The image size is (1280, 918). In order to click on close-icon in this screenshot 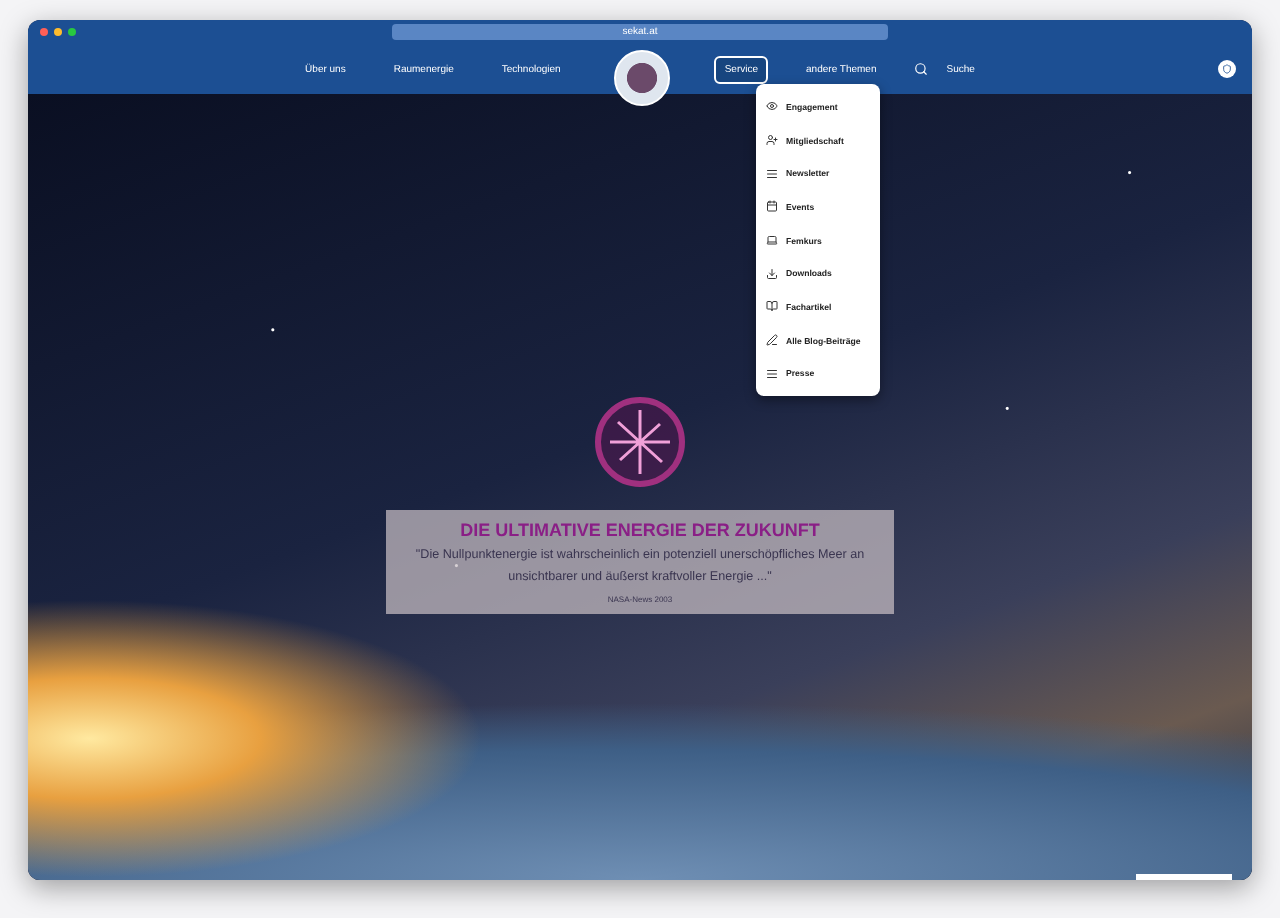, I will do `click(44, 32)`.